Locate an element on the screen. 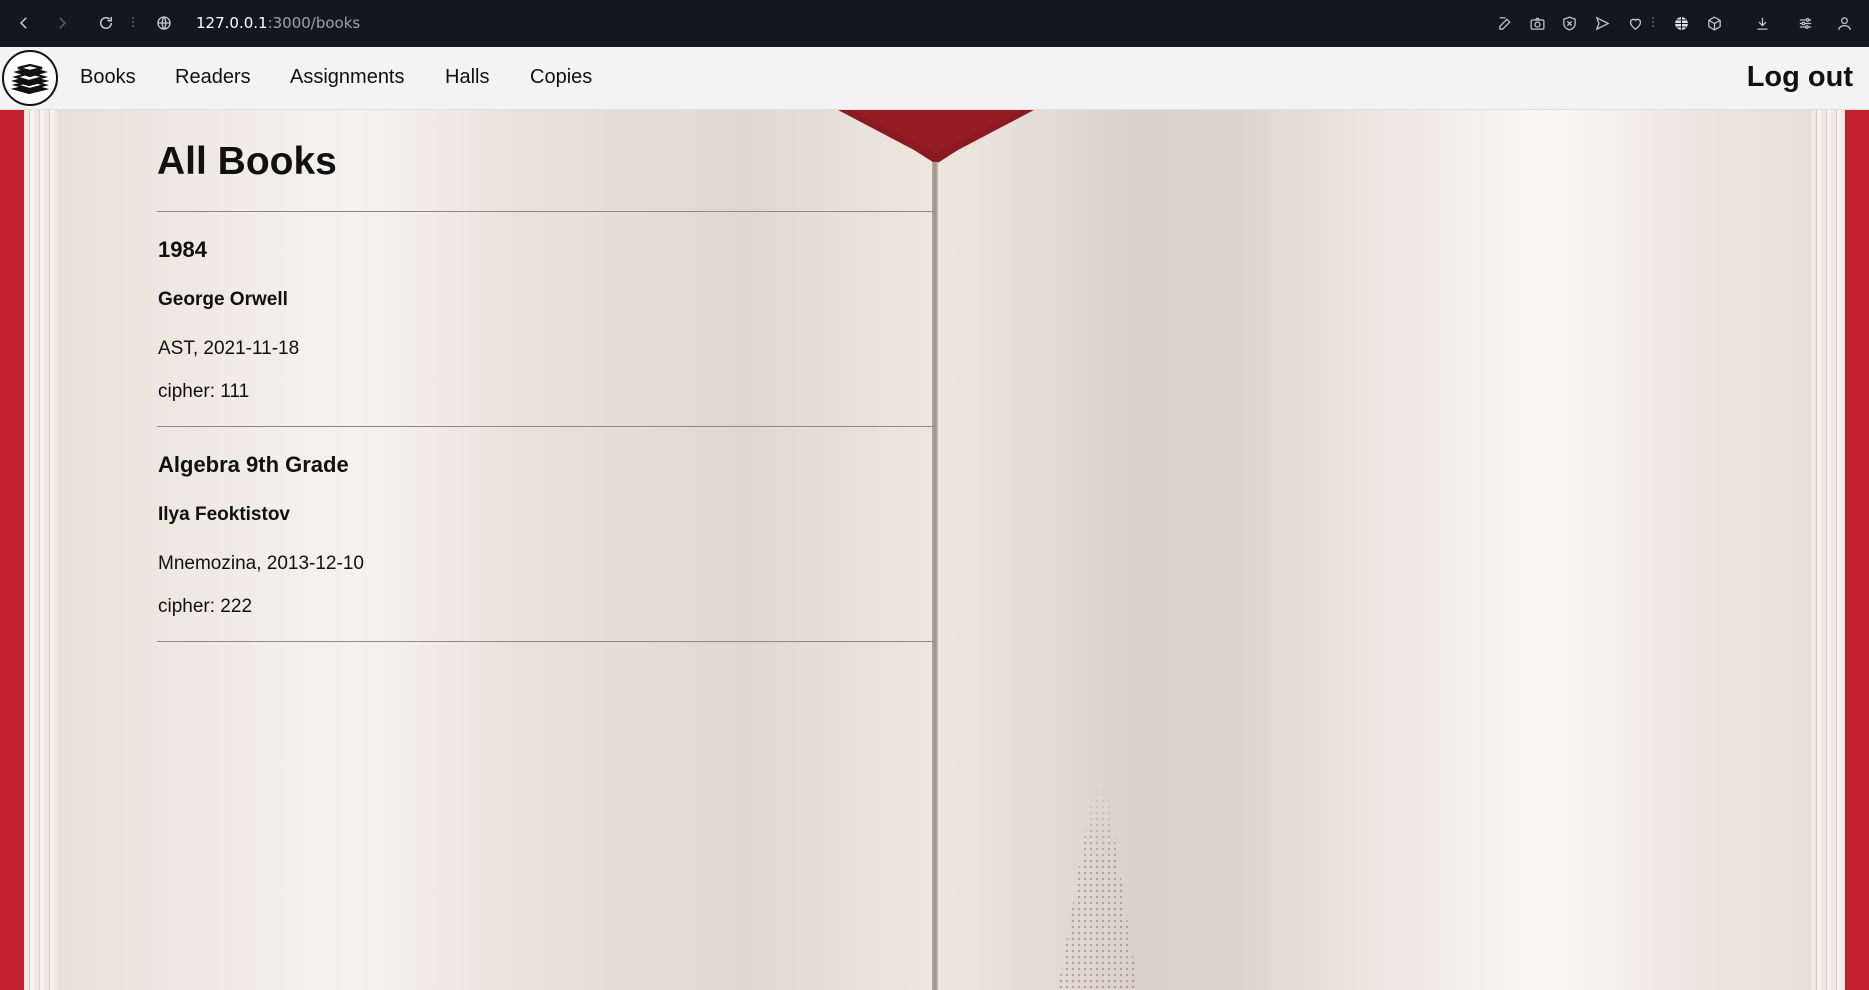  cube-icon is located at coordinates (1714, 23).